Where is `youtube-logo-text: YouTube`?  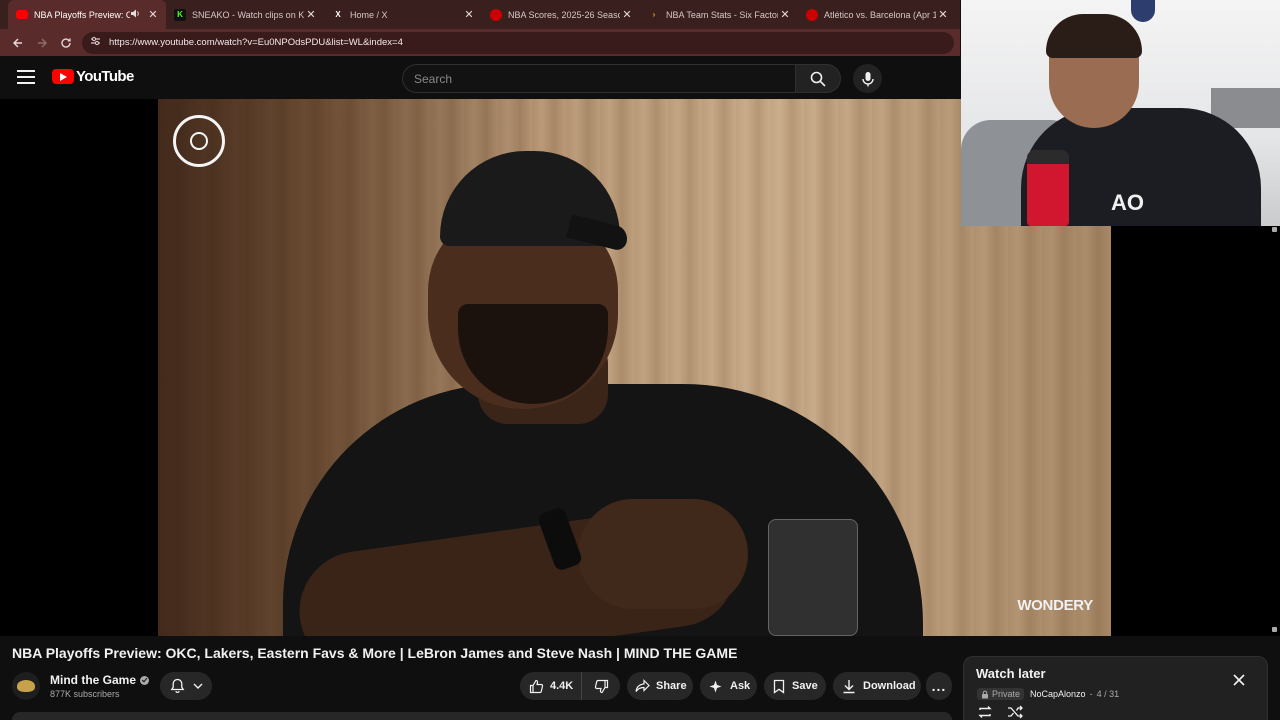
youtube-logo-text: YouTube is located at coordinates (105, 76).